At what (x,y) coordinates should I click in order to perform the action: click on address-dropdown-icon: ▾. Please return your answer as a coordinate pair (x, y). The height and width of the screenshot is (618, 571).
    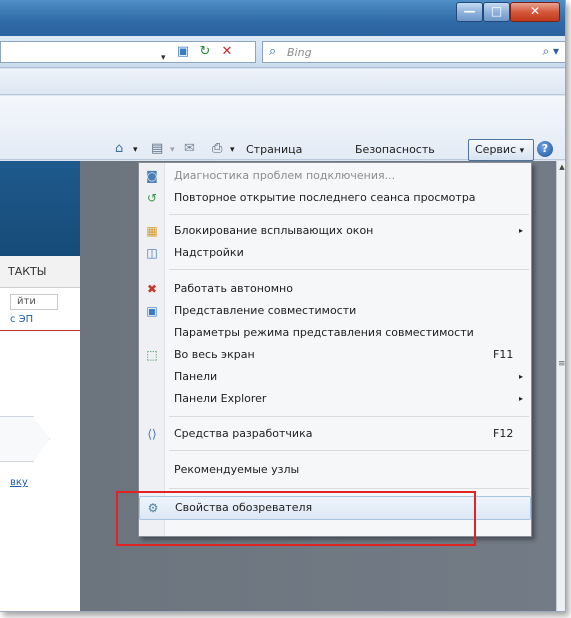
    Looking at the image, I should click on (163, 58).